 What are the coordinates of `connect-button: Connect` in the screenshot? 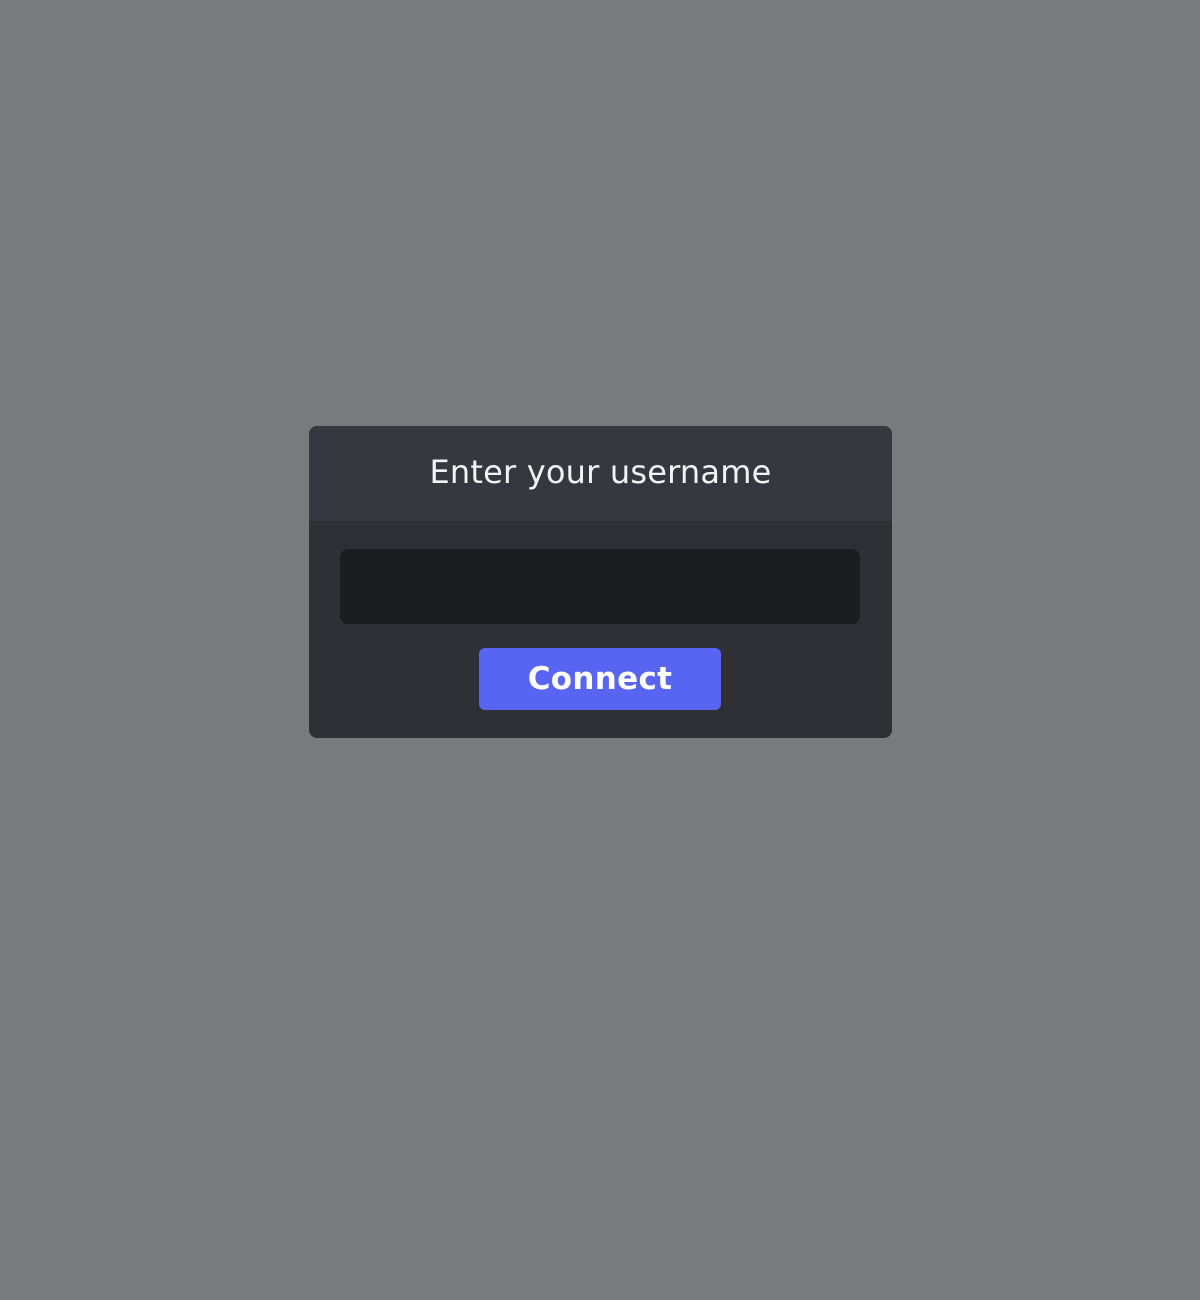 It's located at (600, 679).